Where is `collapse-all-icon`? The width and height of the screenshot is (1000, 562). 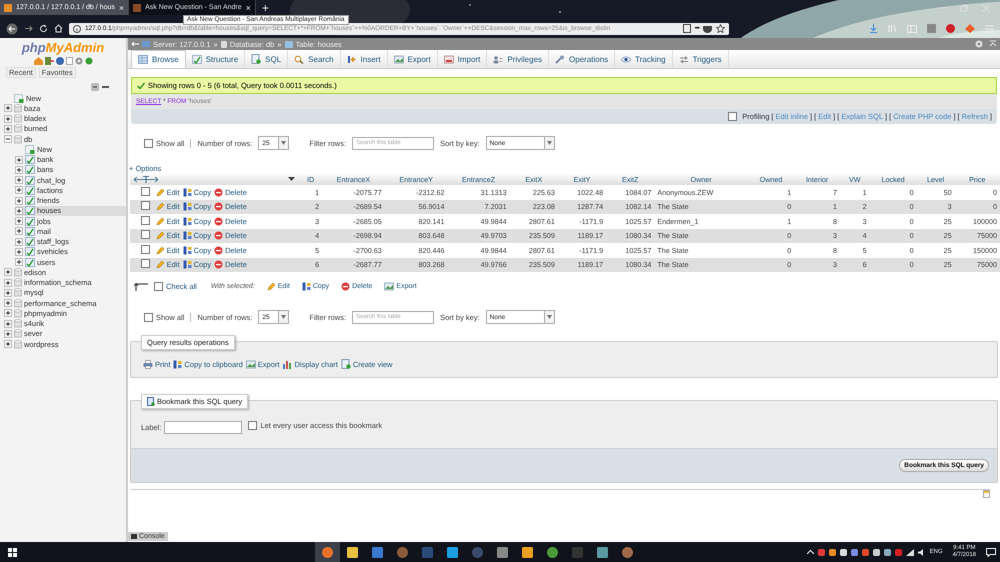 collapse-all-icon is located at coordinates (95, 87).